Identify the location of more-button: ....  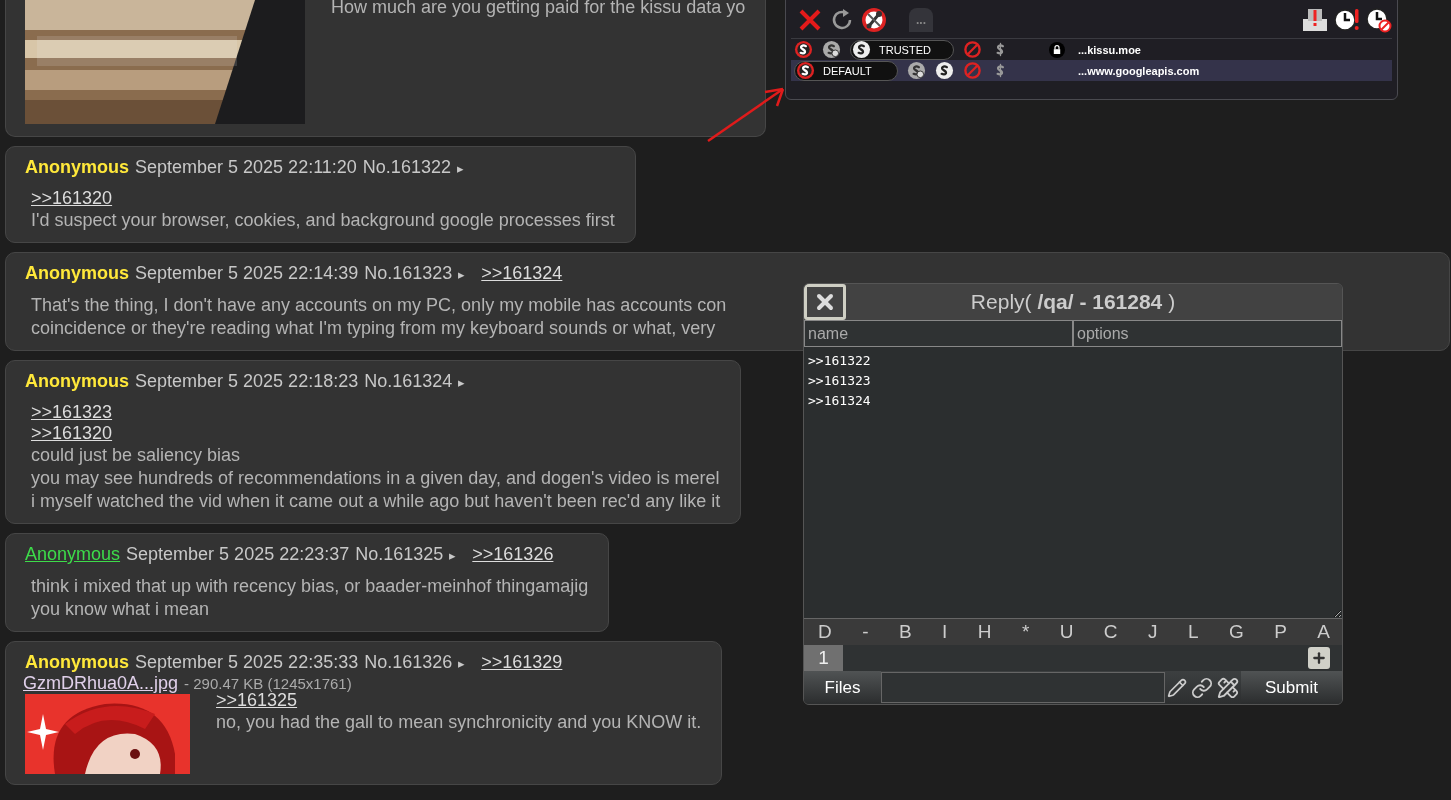
(921, 19).